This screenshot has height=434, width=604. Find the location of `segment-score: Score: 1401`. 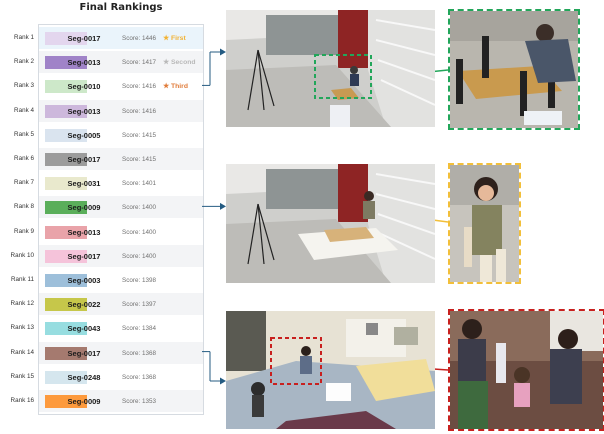

segment-score: Score: 1401 is located at coordinates (139, 184).